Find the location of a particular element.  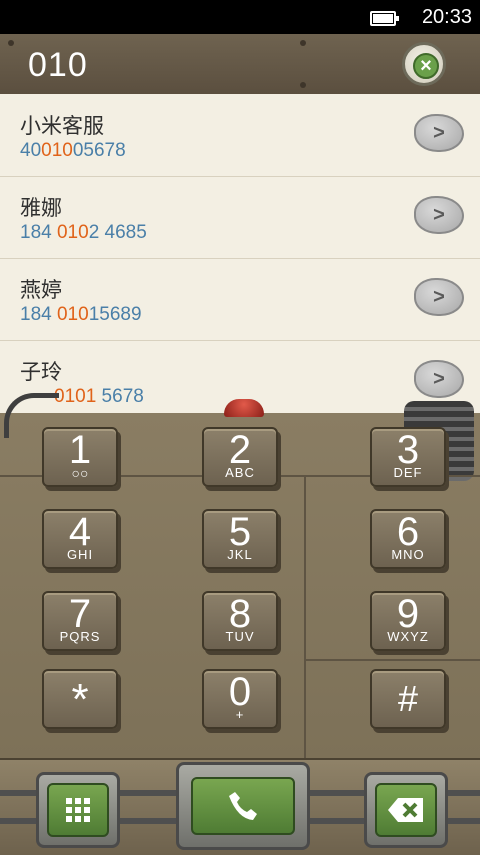

bottom-action-bar is located at coordinates (240, 806).